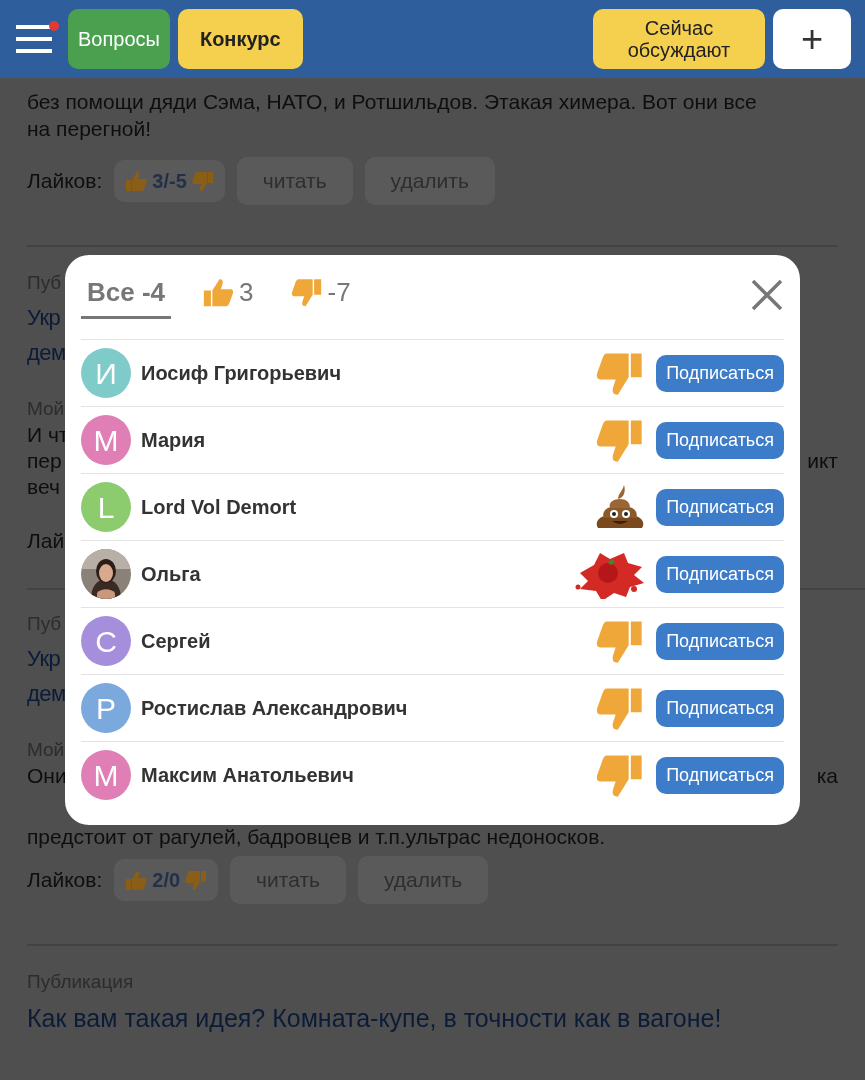  Describe the element at coordinates (822, 461) in the screenshot. I see `post-text: икт` at that location.